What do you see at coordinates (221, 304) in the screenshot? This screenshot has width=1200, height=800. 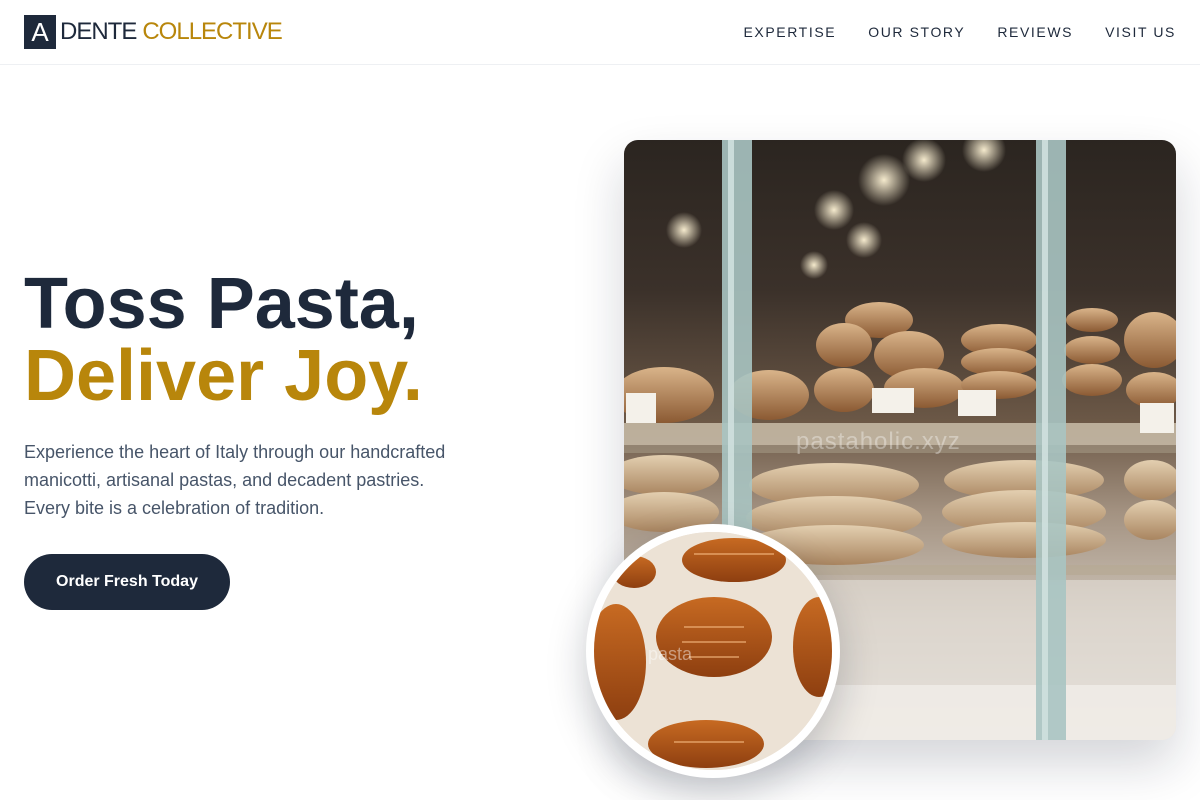 I see `hero-title-line1: Toss Pasta,` at bounding box center [221, 304].